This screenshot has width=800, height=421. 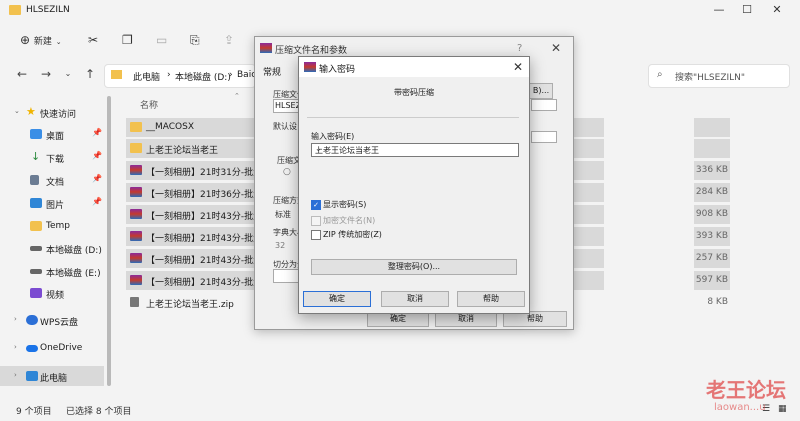 What do you see at coordinates (73, 274) in the screenshot?
I see `sidebar-item-label: 本地磁盘 (E:)` at bounding box center [73, 274].